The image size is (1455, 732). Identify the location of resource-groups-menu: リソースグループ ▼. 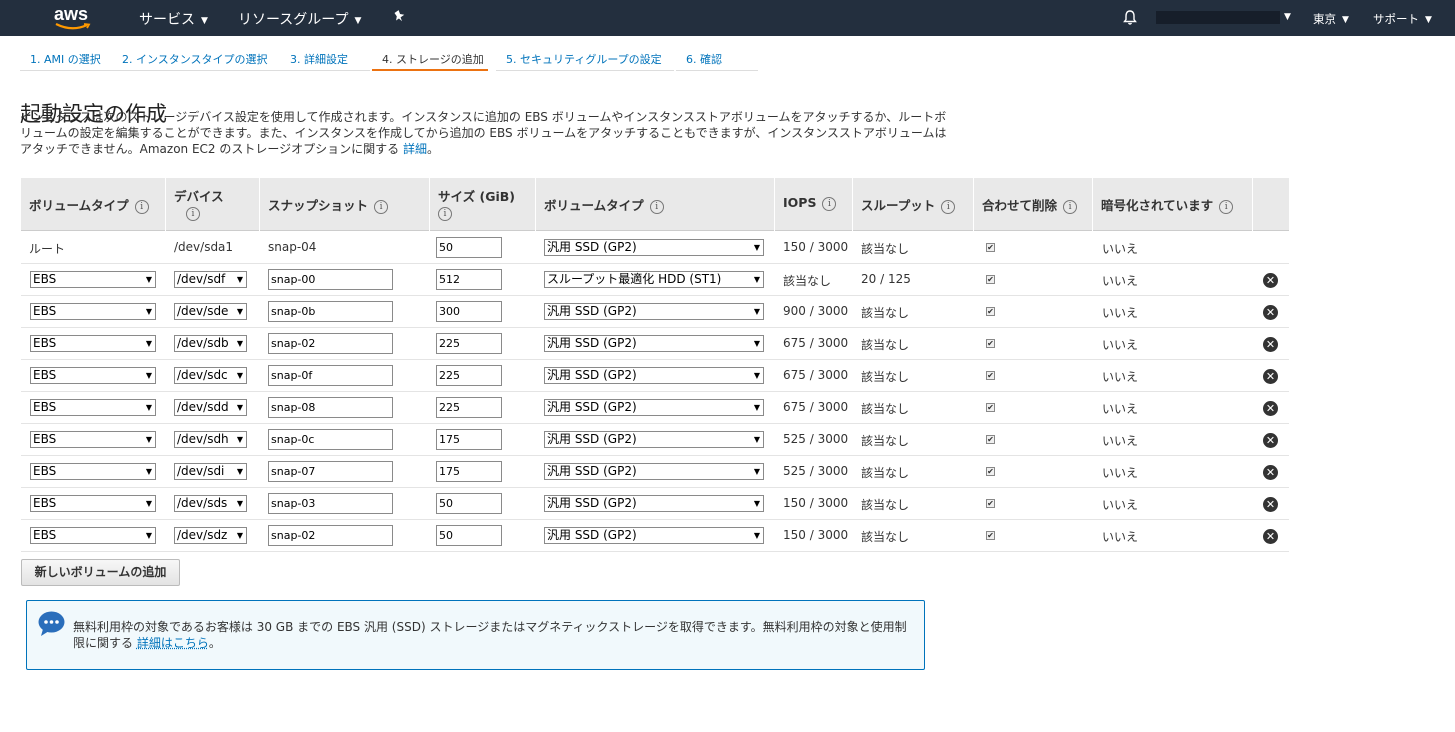
(299, 19).